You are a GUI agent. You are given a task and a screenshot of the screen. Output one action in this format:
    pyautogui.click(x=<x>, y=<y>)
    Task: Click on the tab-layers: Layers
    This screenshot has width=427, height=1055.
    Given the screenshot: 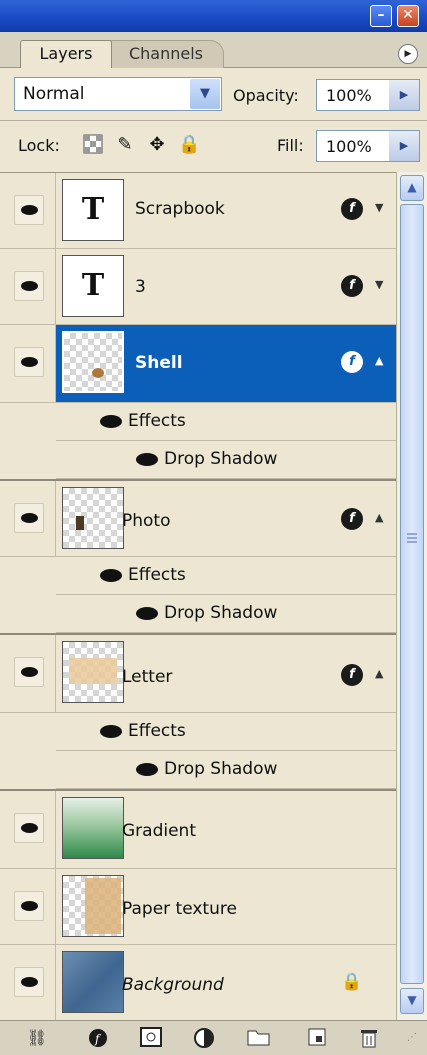 What is the action you would take?
    pyautogui.click(x=66, y=54)
    